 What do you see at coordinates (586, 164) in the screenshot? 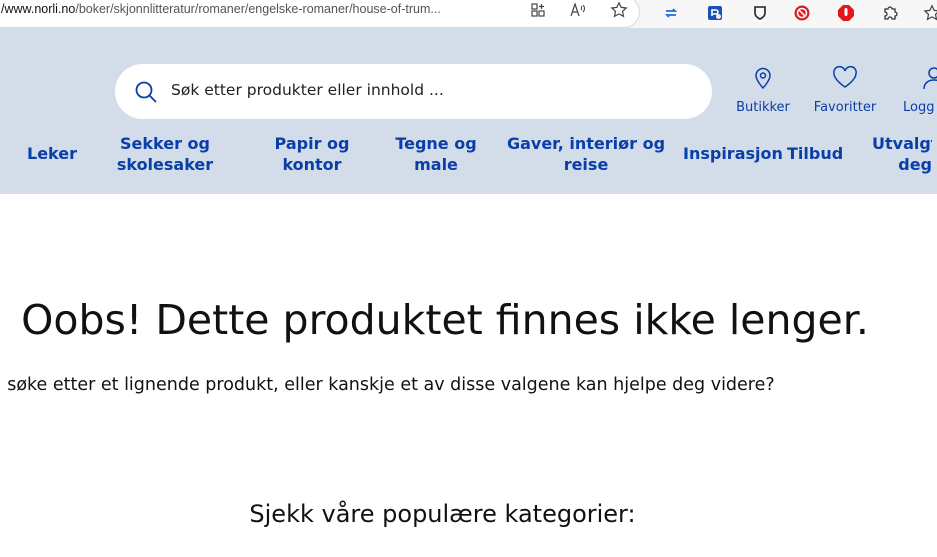
I see `nav-item-label-line2: reise` at bounding box center [586, 164].